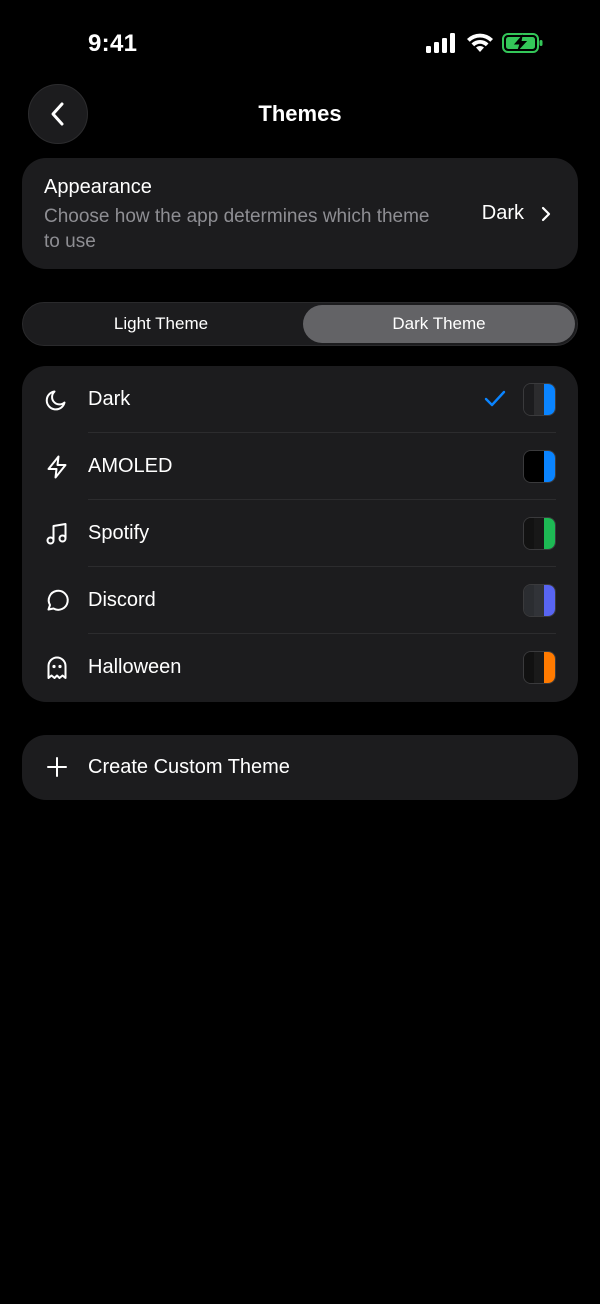 The image size is (600, 1304). I want to click on page-title: Themes, so click(300, 113).